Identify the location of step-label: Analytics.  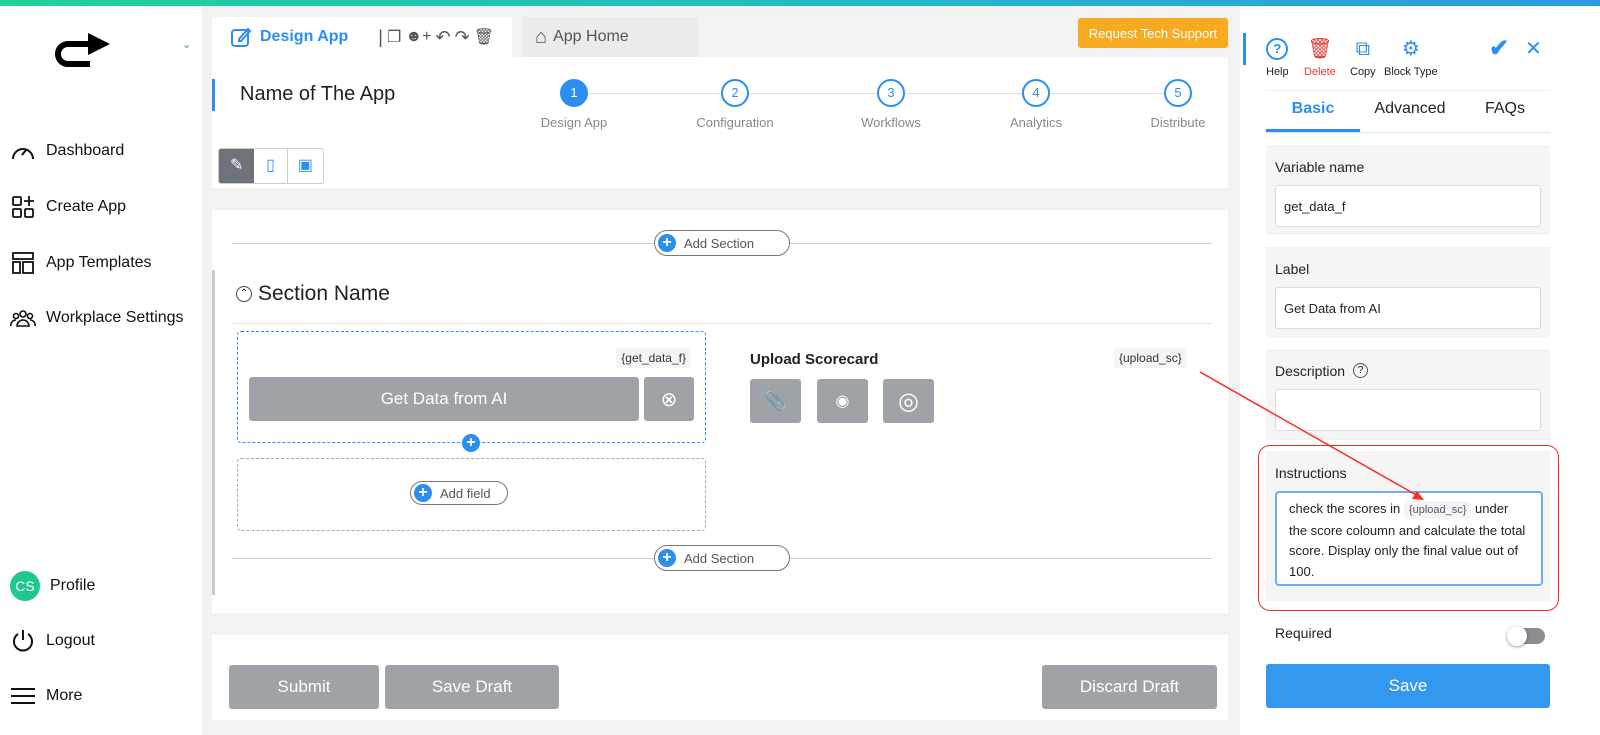
(1036, 122).